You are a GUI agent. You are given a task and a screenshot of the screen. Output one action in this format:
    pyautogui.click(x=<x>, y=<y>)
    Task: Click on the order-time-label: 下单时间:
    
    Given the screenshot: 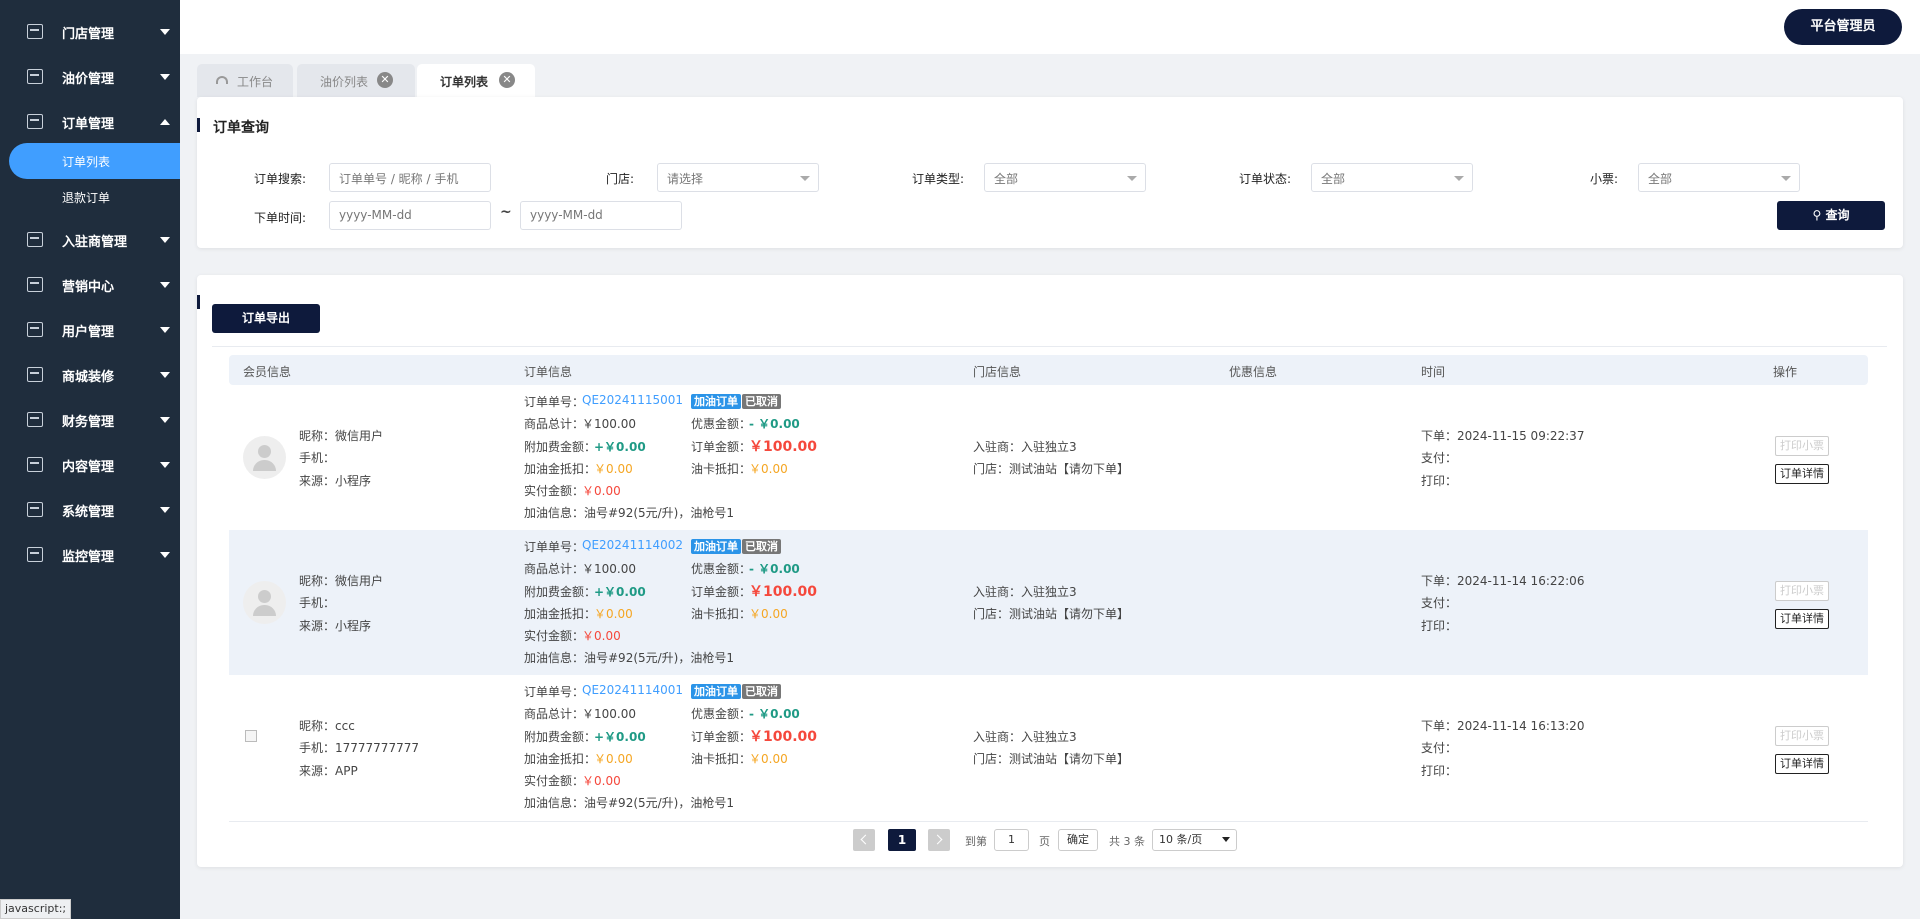 What is the action you would take?
    pyautogui.click(x=279, y=218)
    